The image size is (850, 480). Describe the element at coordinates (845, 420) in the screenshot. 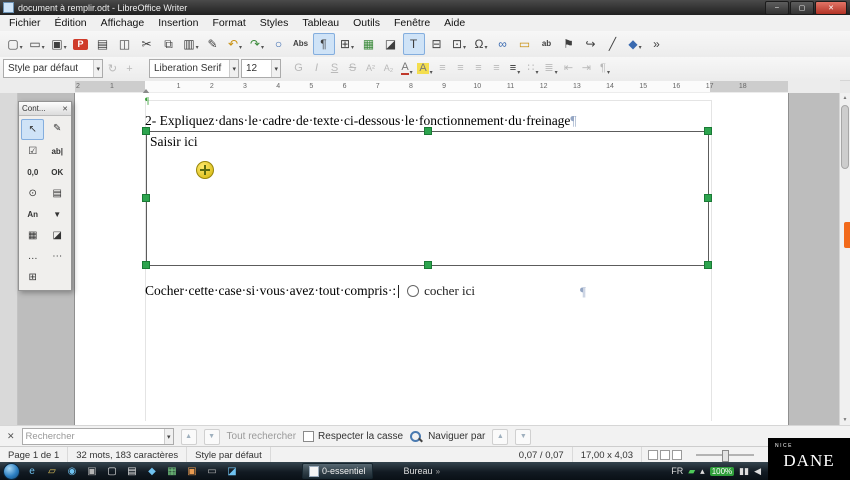

I see `scroll-down-icon: ▼` at that location.